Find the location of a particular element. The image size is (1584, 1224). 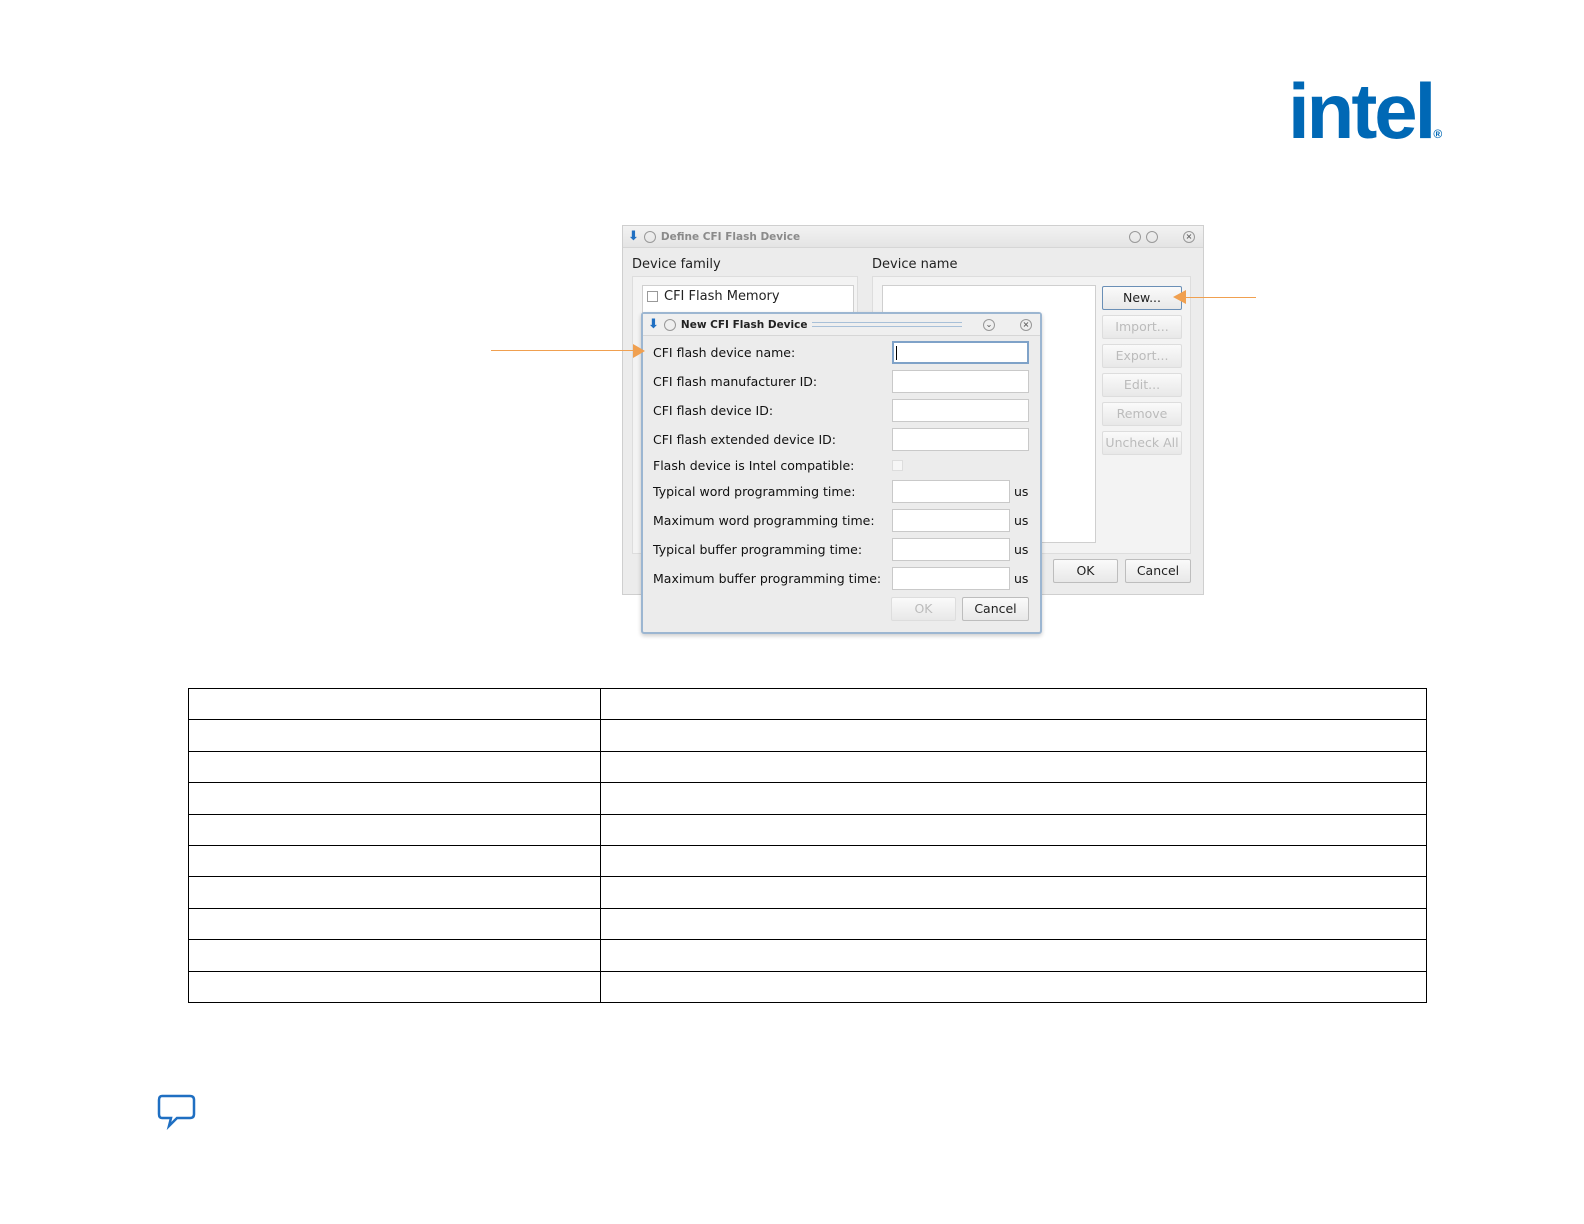

device-name-label: Device name is located at coordinates (915, 264).